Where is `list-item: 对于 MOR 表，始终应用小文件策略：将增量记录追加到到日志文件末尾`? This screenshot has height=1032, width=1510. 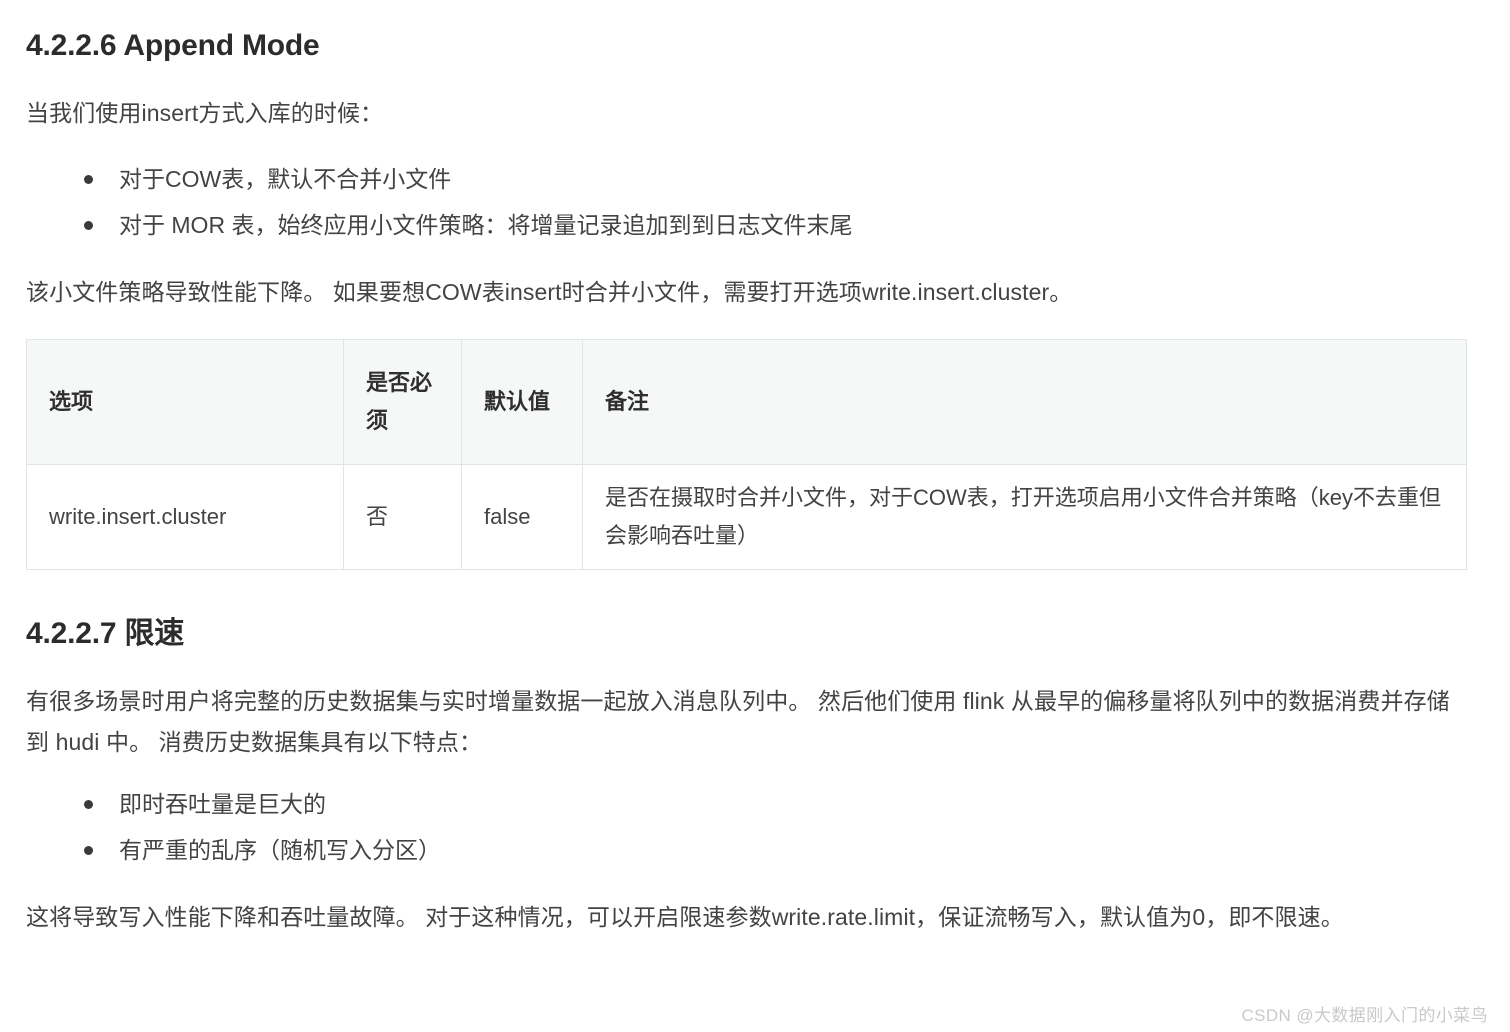
list-item: 对于 MOR 表，始终应用小文件策略：将增量记录追加到到日志文件末尾 is located at coordinates (775, 225).